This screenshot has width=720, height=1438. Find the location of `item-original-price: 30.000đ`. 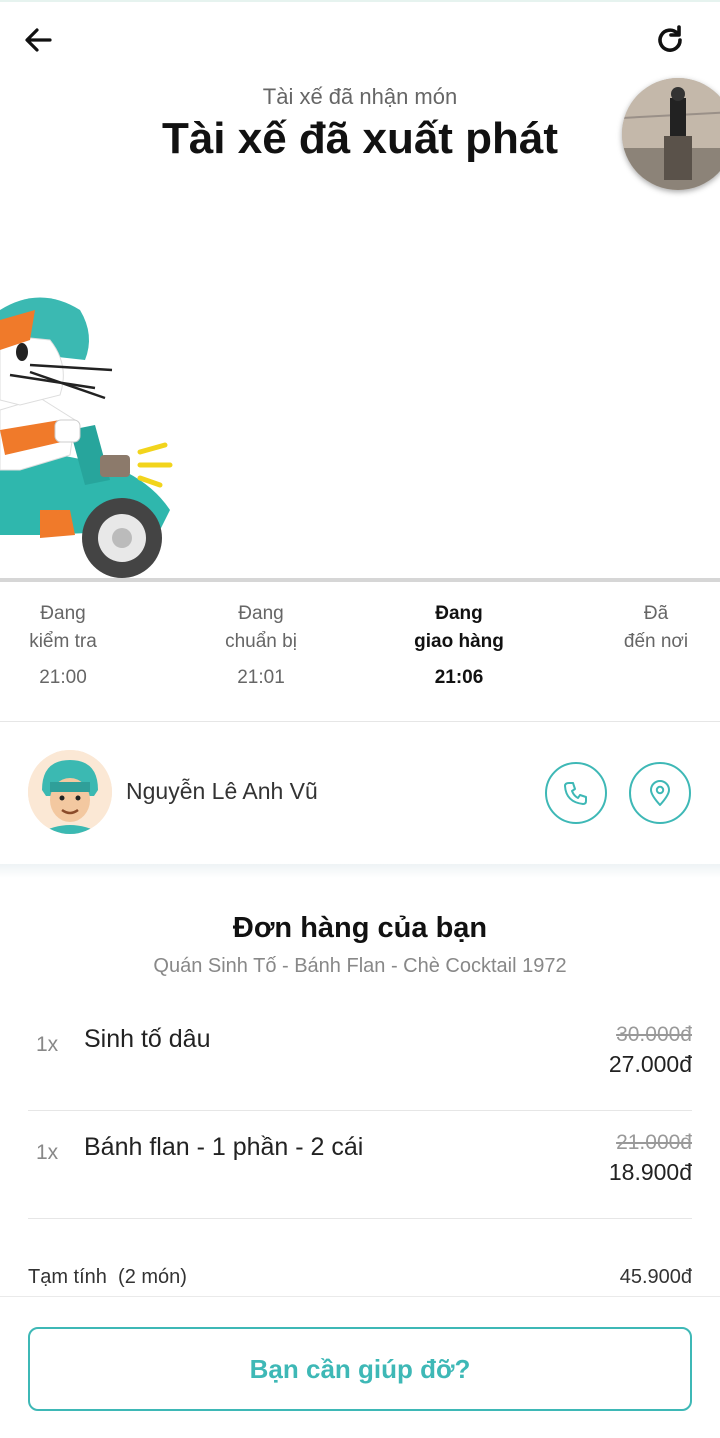

item-original-price: 30.000đ is located at coordinates (654, 1034).